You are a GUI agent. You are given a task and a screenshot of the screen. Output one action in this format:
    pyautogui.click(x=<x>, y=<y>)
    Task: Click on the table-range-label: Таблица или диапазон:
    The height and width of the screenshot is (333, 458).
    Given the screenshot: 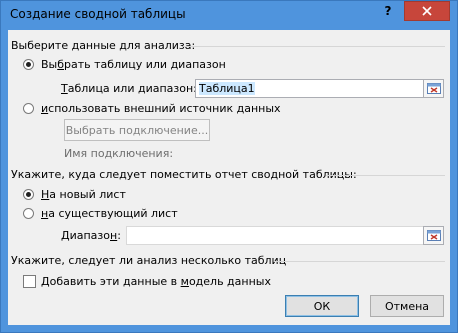 What is the action you would take?
    pyautogui.click(x=129, y=88)
    